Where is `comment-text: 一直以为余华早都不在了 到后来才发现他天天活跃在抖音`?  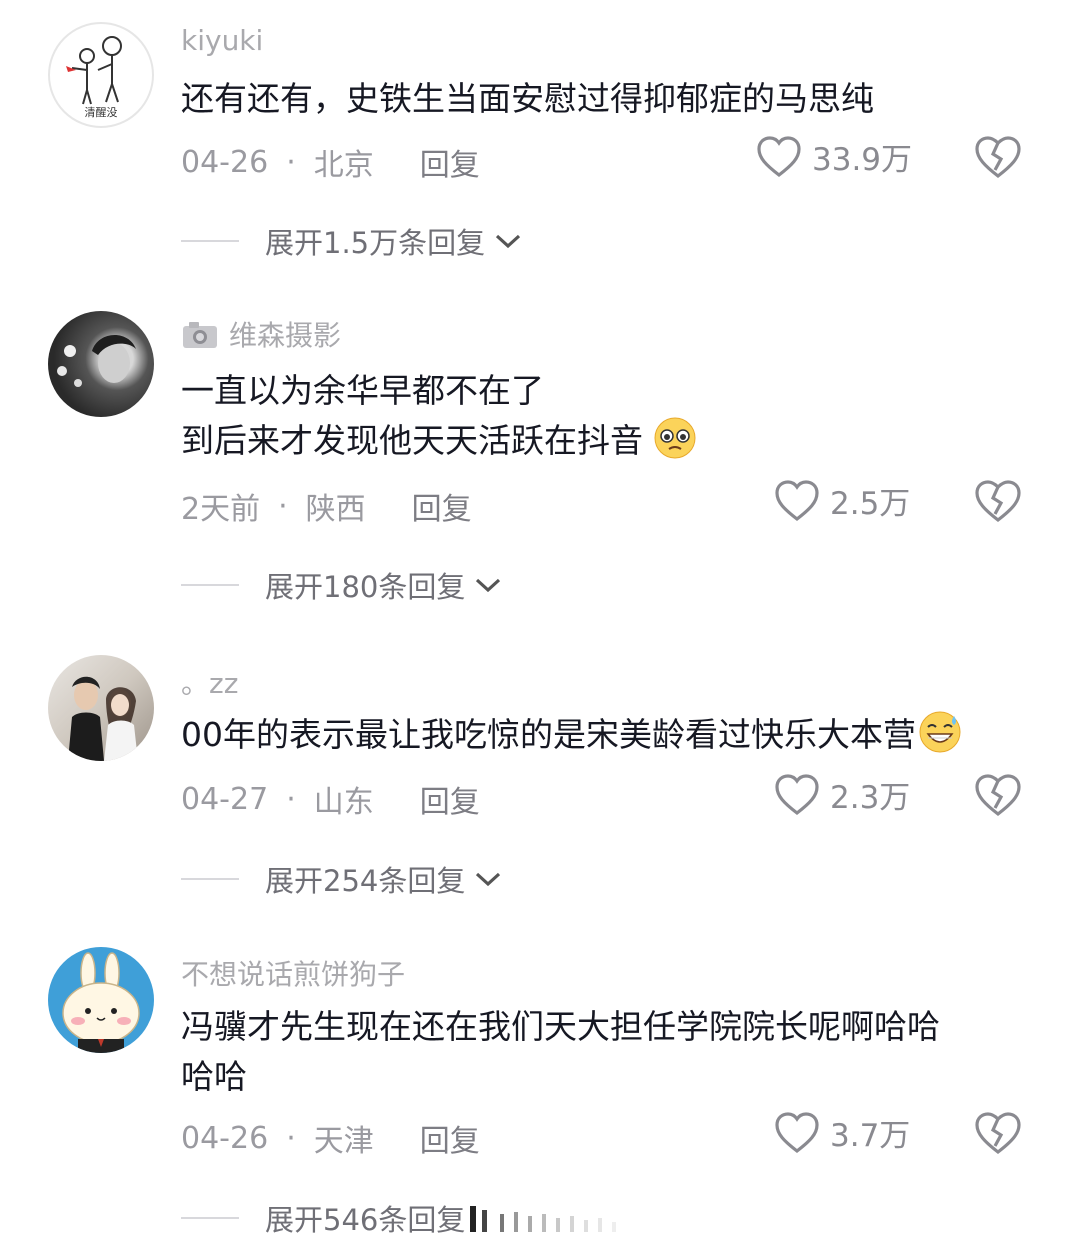
comment-text: 一直以为余华早都不在了 到后来才发现他天天活跃在抖音 is located at coordinates (439, 416).